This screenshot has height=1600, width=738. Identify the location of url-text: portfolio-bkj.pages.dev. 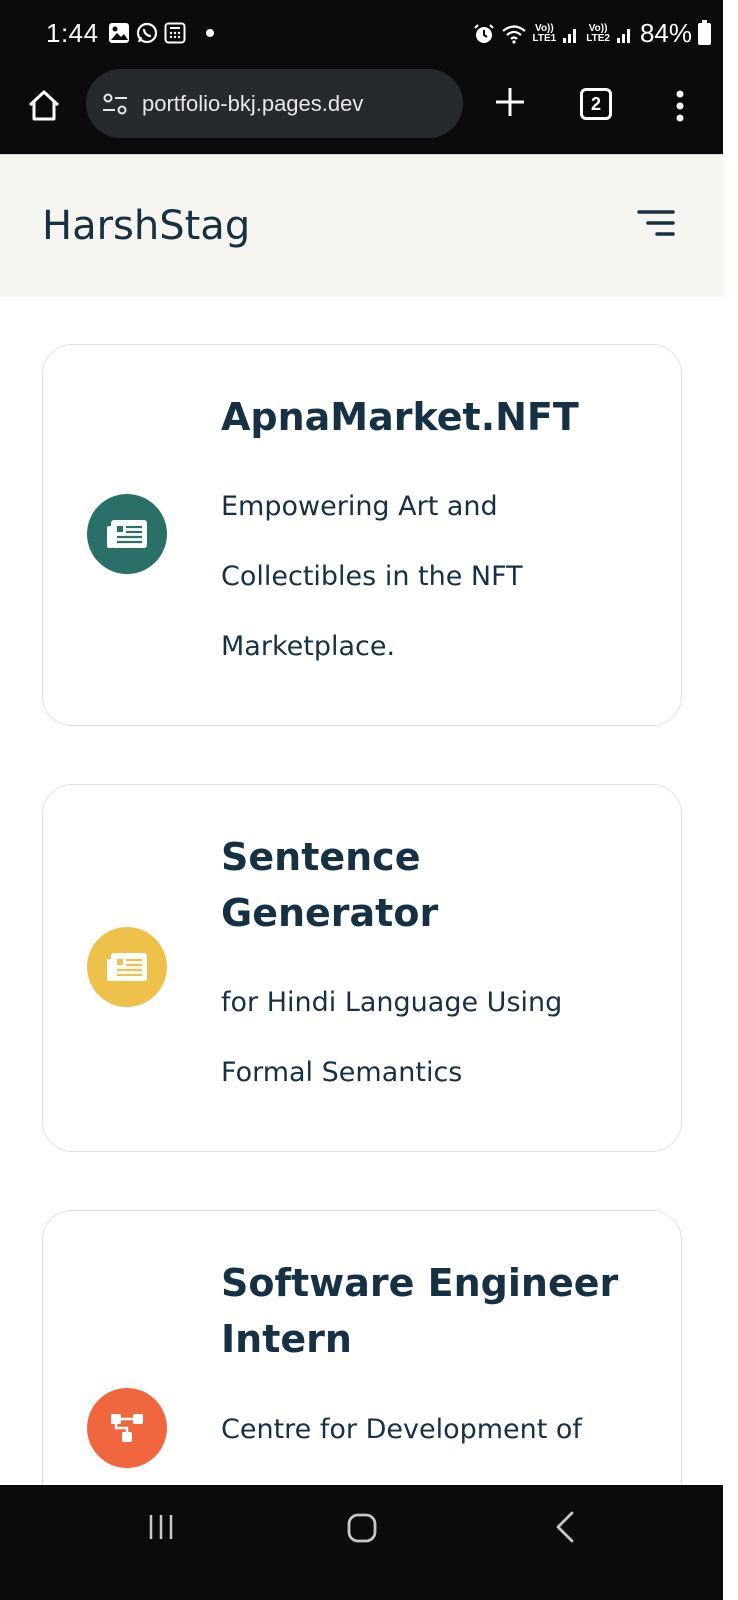
(252, 104).